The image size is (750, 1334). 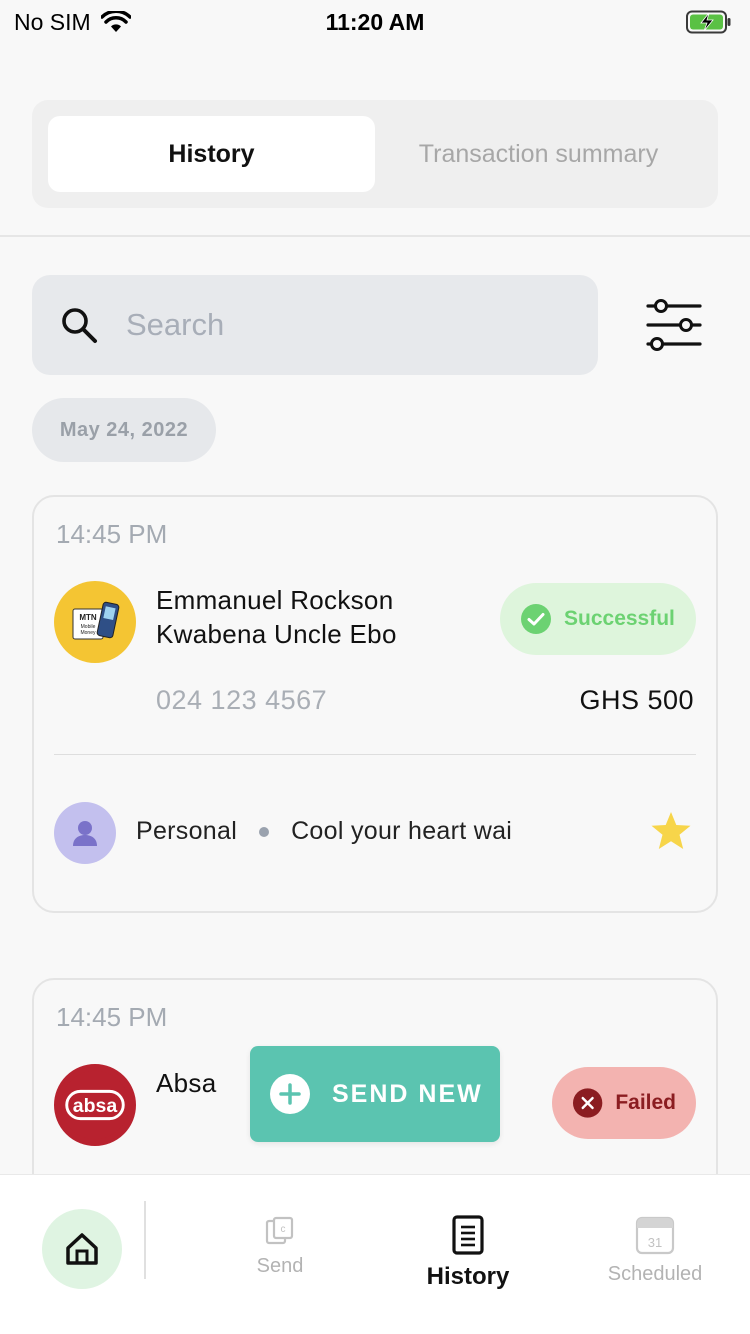 What do you see at coordinates (375, 22) in the screenshot?
I see `status-bar: No SIM 11:20 AM` at bounding box center [375, 22].